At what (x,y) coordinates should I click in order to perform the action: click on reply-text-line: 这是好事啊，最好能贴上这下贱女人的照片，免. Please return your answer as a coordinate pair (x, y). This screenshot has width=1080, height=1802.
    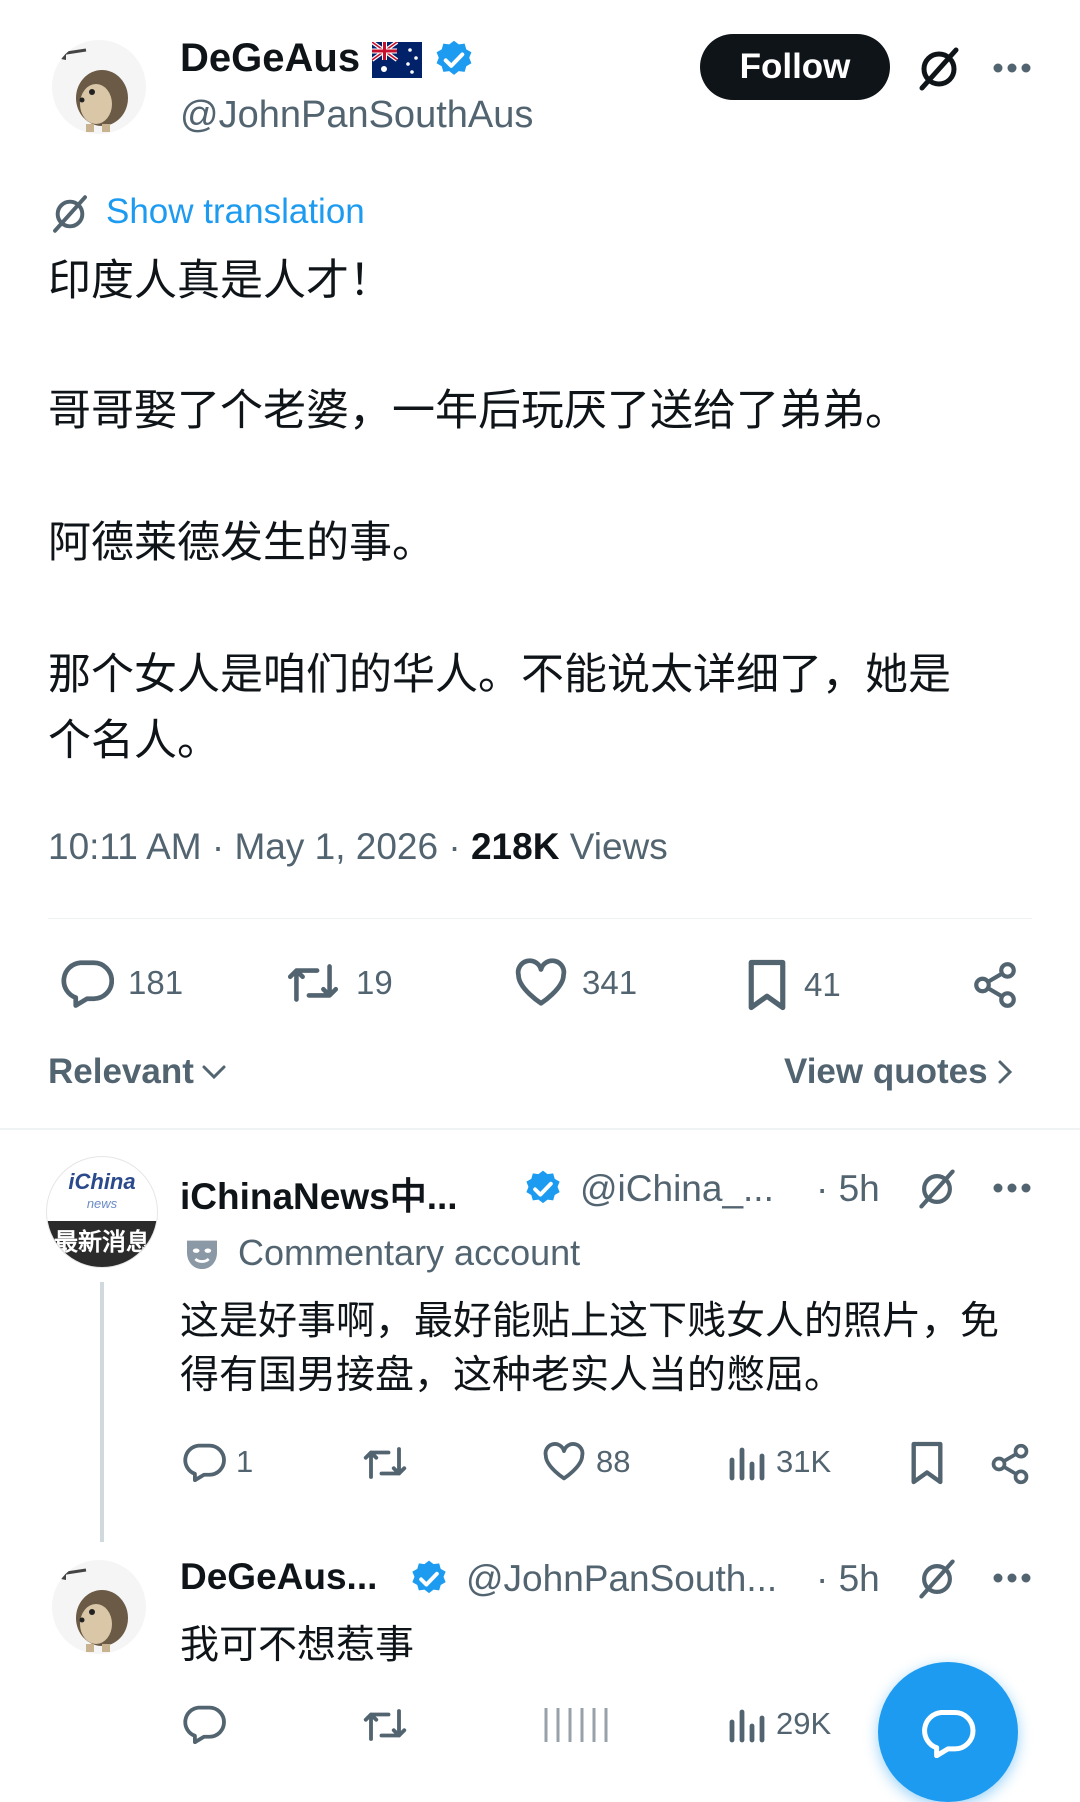
    Looking at the image, I should click on (590, 1321).